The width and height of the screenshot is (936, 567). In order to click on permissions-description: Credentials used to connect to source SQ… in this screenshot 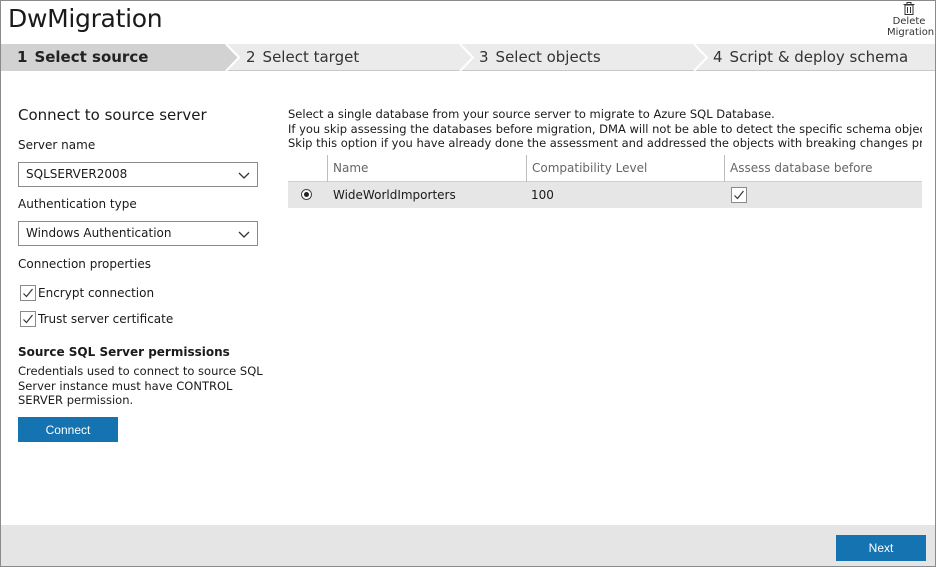, I will do `click(140, 385)`.